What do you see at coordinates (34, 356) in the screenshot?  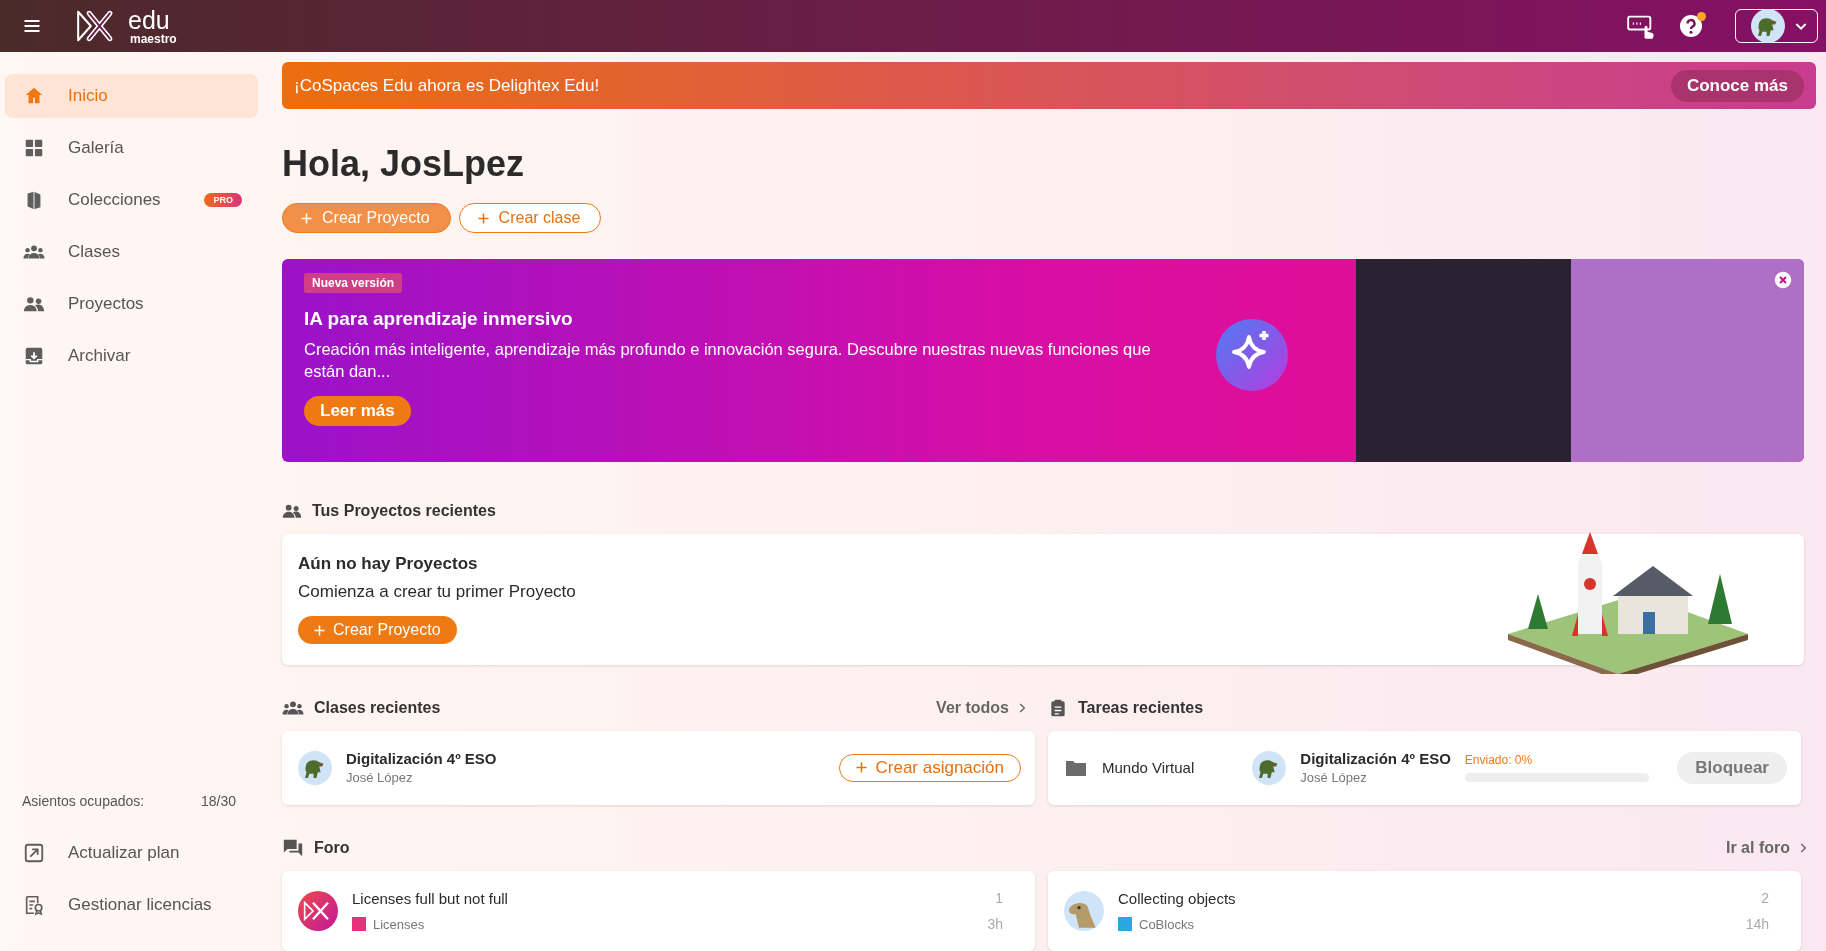 I see `archive-icon` at bounding box center [34, 356].